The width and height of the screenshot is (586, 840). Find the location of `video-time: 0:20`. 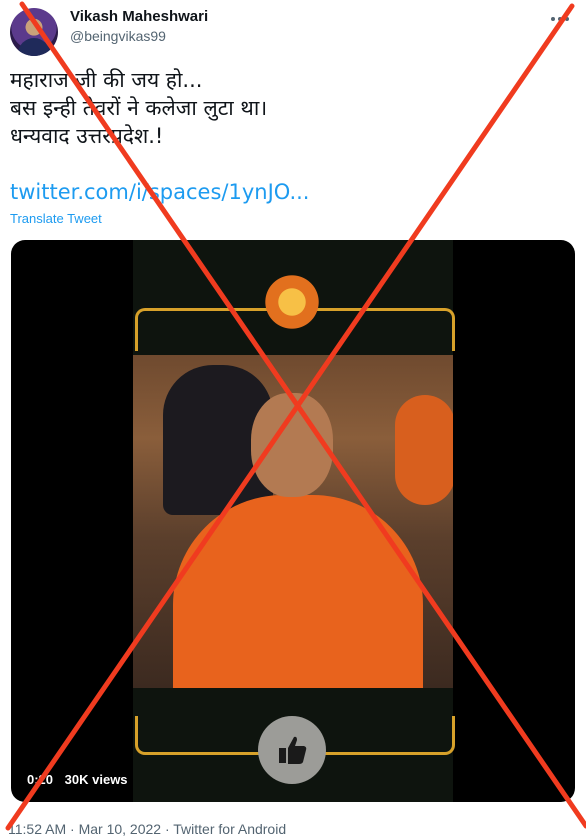

video-time: 0:20 is located at coordinates (40, 779).